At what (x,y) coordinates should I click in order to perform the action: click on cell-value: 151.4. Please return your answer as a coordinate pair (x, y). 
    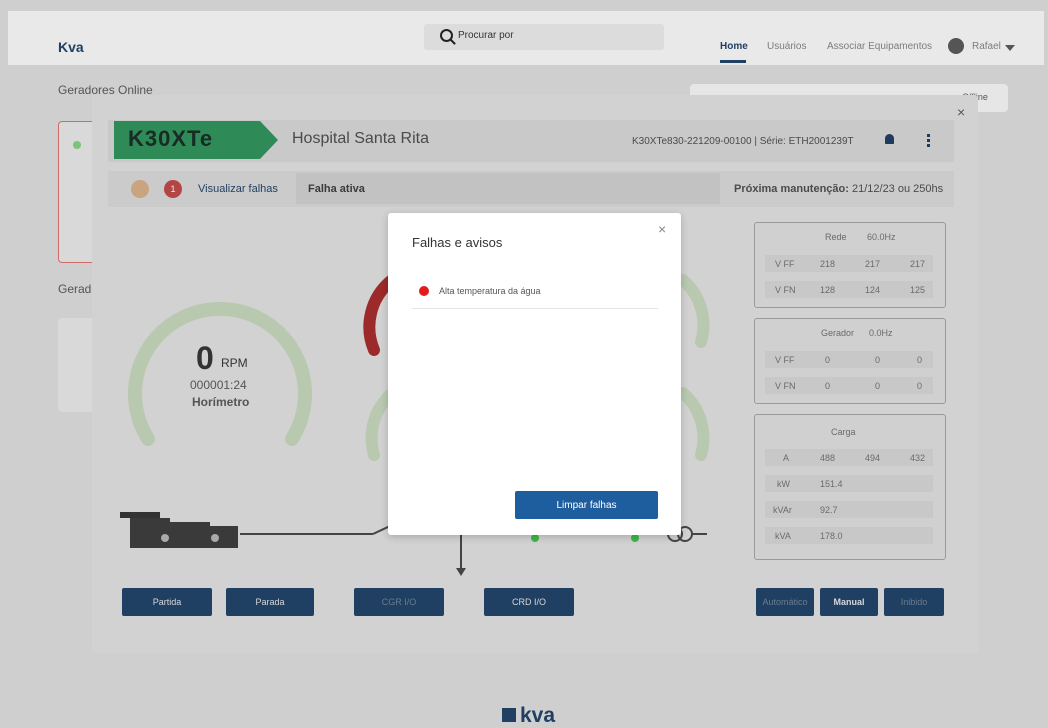
    Looking at the image, I should click on (831, 484).